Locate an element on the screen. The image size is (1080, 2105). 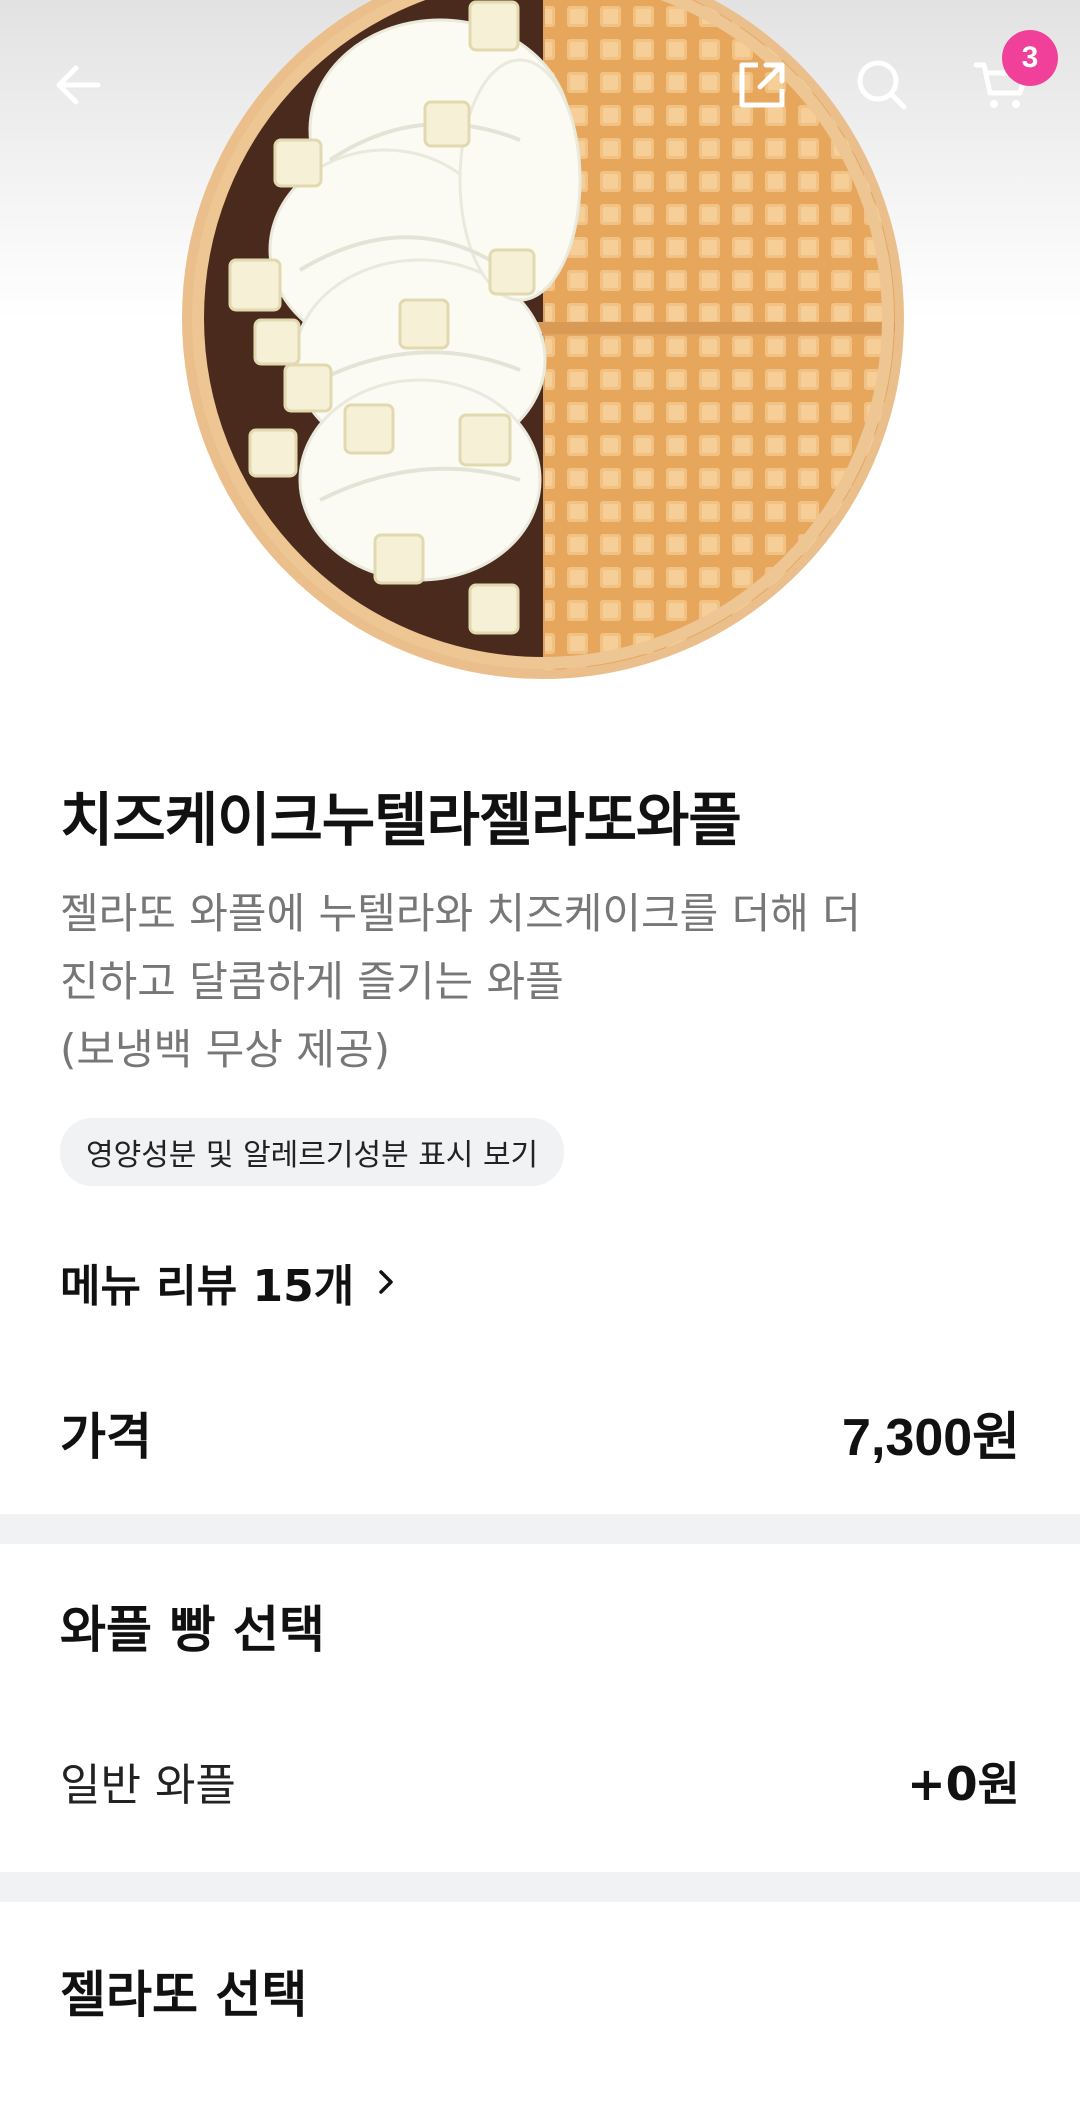
price-row: 가격 7,300원 is located at coordinates (540, 1432).